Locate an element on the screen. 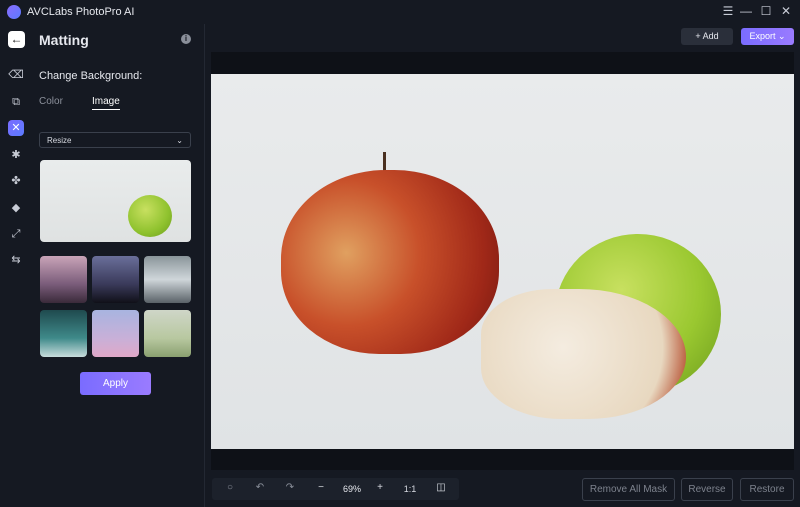  zoom-out-button: − is located at coordinates (321, 487).